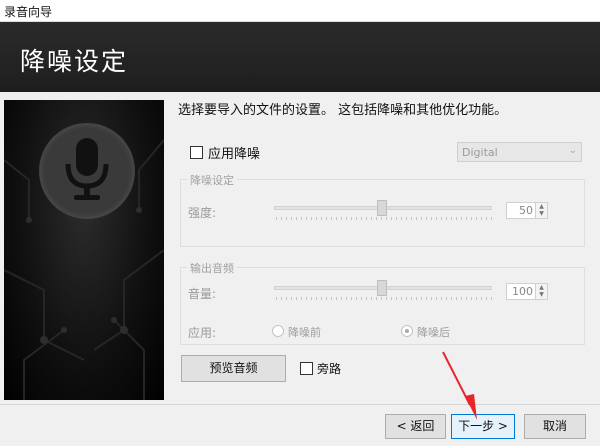 The image size is (600, 446). Describe the element at coordinates (384, 298) in the screenshot. I see `volume-slider-ticks` at that location.